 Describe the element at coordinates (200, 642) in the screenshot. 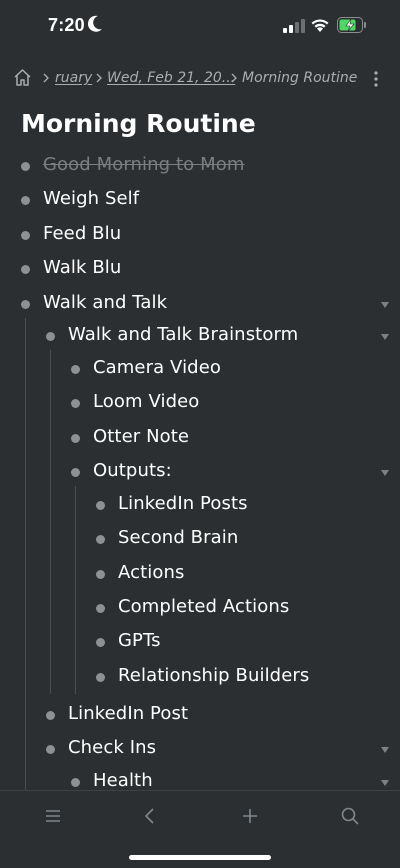

I see `outline-item: GPTs` at that location.